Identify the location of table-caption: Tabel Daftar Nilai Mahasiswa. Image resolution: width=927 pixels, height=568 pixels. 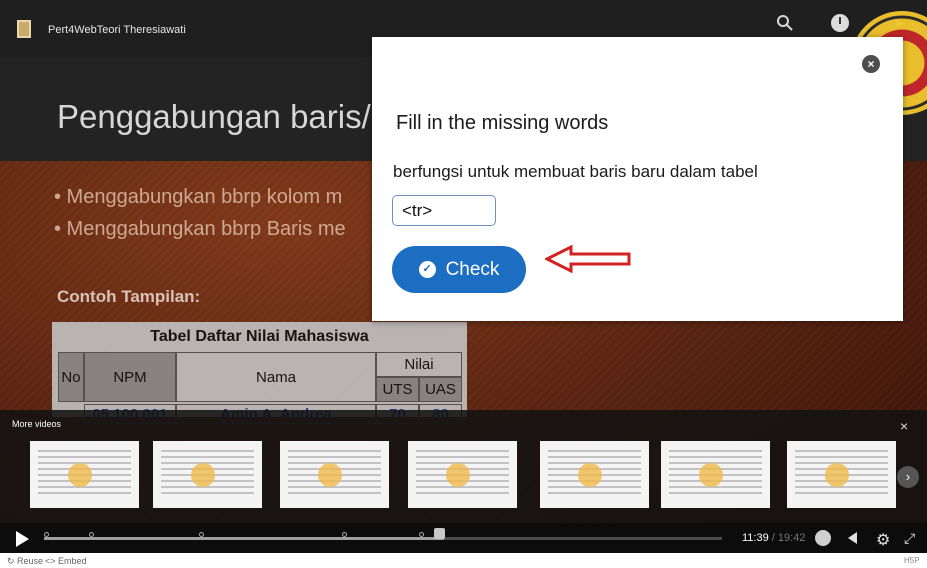
(259, 336).